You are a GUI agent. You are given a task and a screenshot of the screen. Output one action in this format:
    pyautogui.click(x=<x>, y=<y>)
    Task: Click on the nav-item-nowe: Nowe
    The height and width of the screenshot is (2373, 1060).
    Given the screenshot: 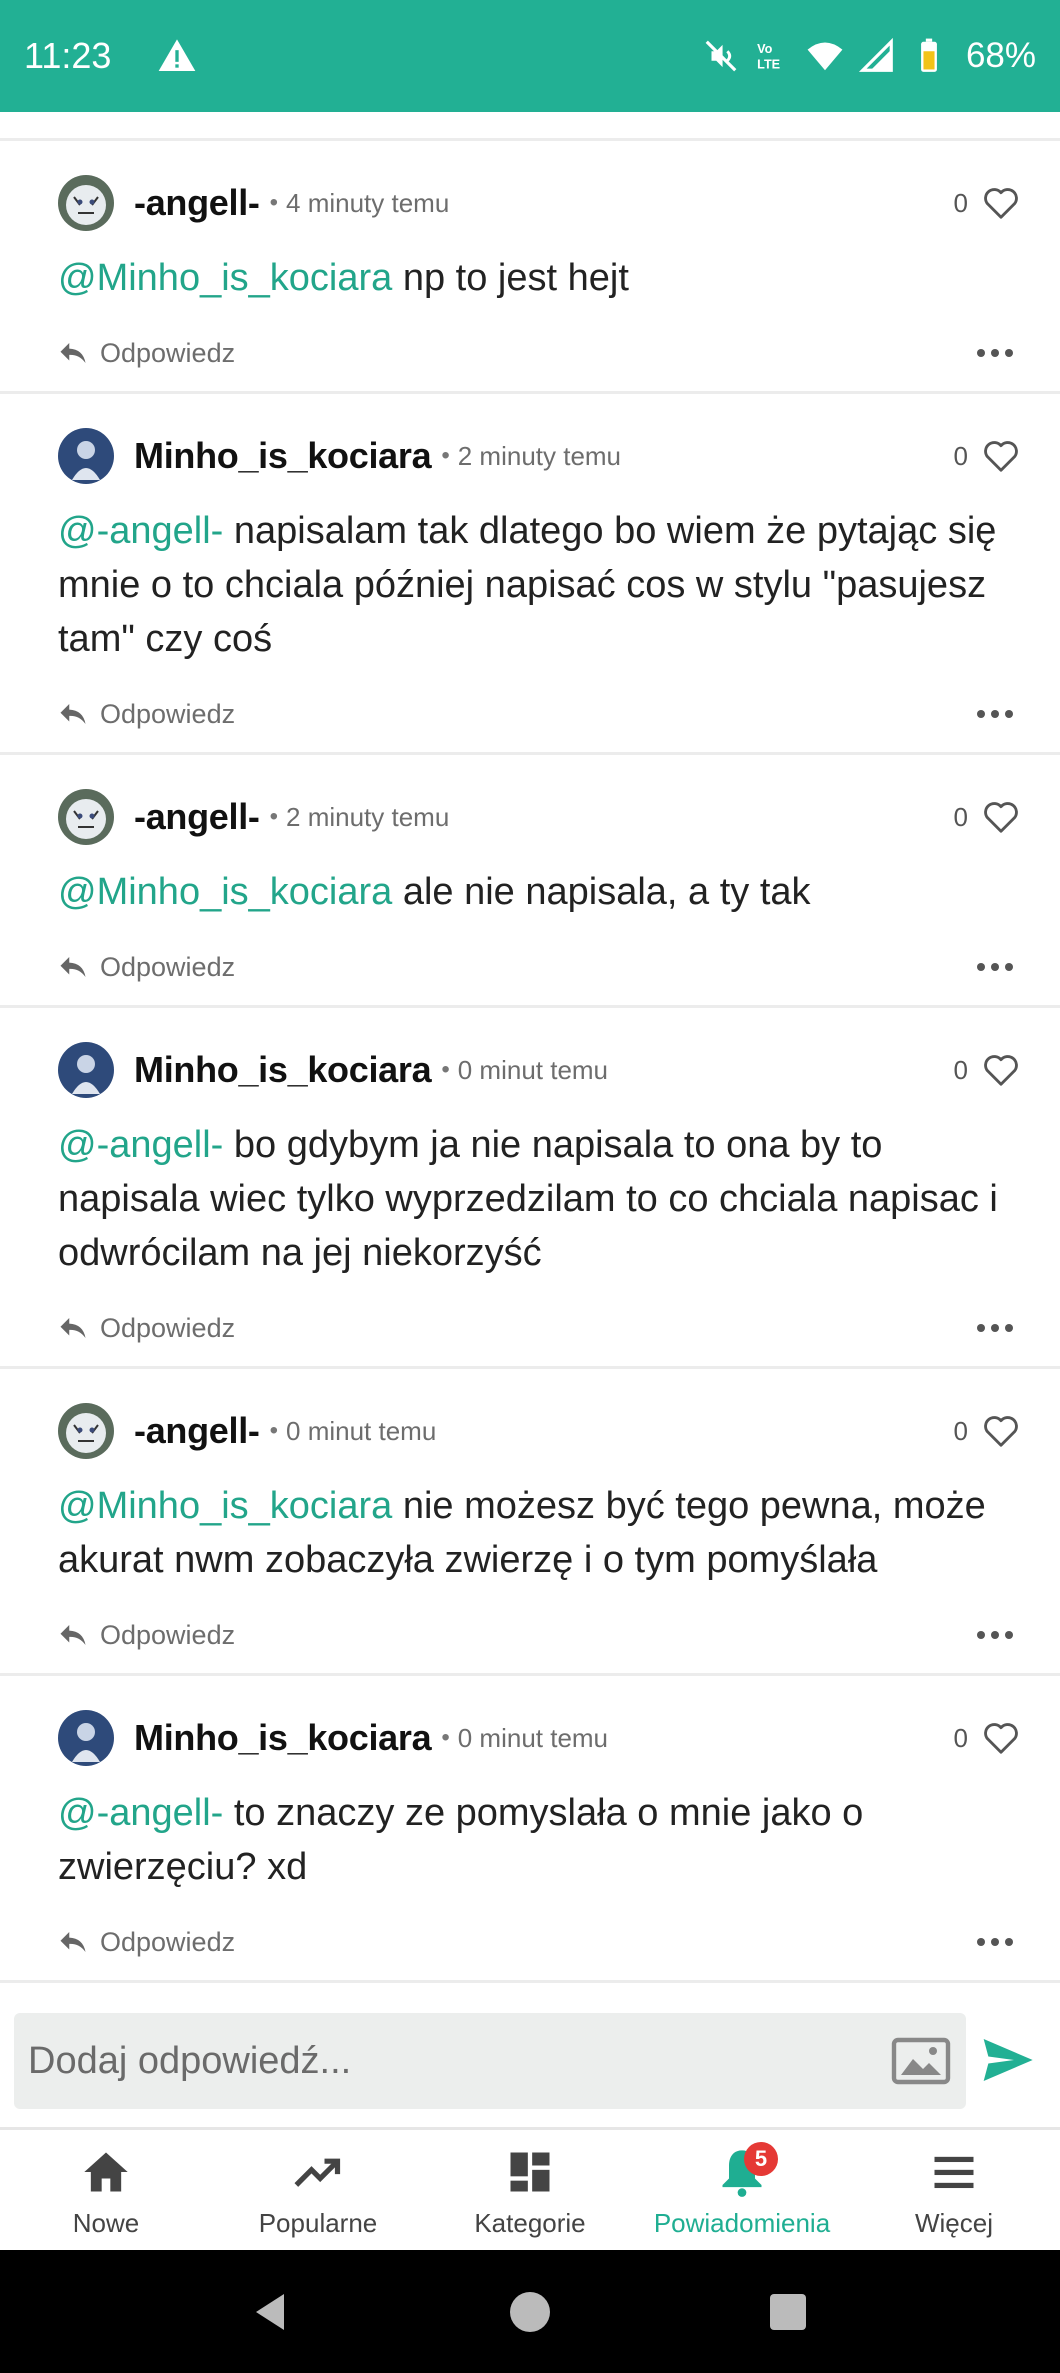 What is the action you would take?
    pyautogui.click(x=106, y=2189)
    